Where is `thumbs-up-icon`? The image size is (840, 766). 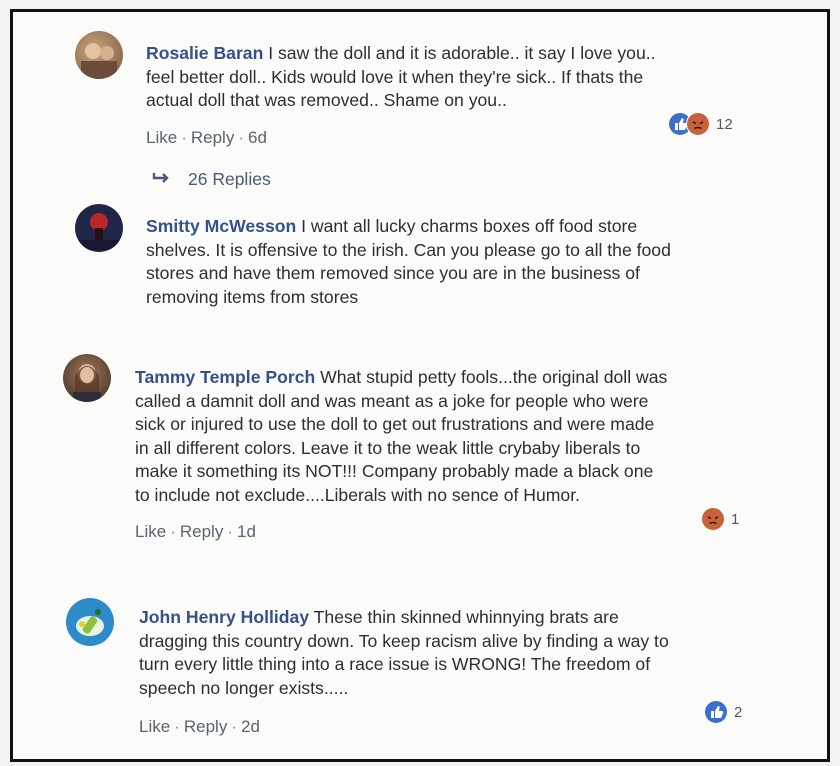
thumbs-up-icon is located at coordinates (716, 712).